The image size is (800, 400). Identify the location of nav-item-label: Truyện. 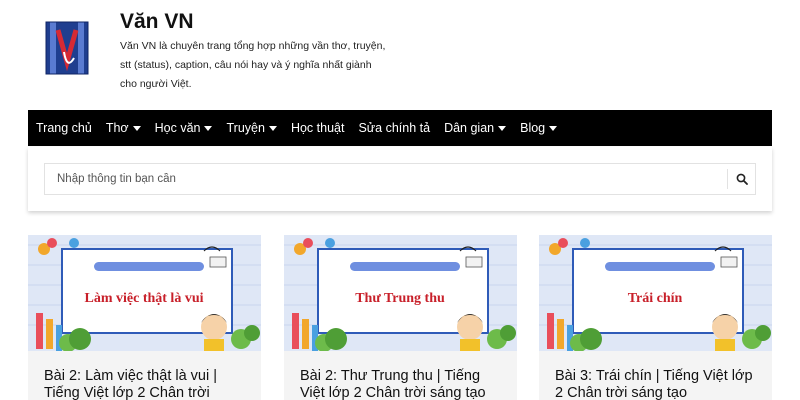
(245, 128).